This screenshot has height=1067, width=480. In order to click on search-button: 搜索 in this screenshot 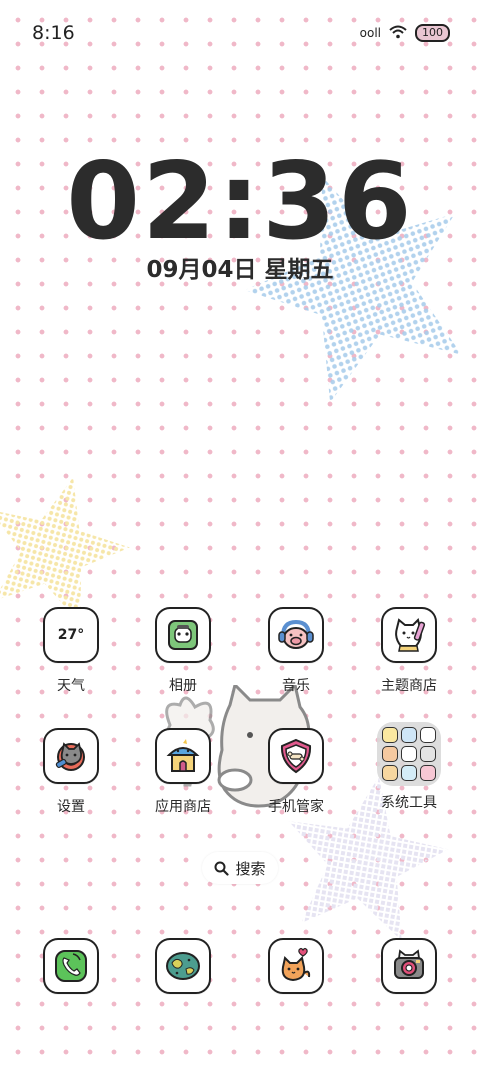, I will do `click(240, 868)`.